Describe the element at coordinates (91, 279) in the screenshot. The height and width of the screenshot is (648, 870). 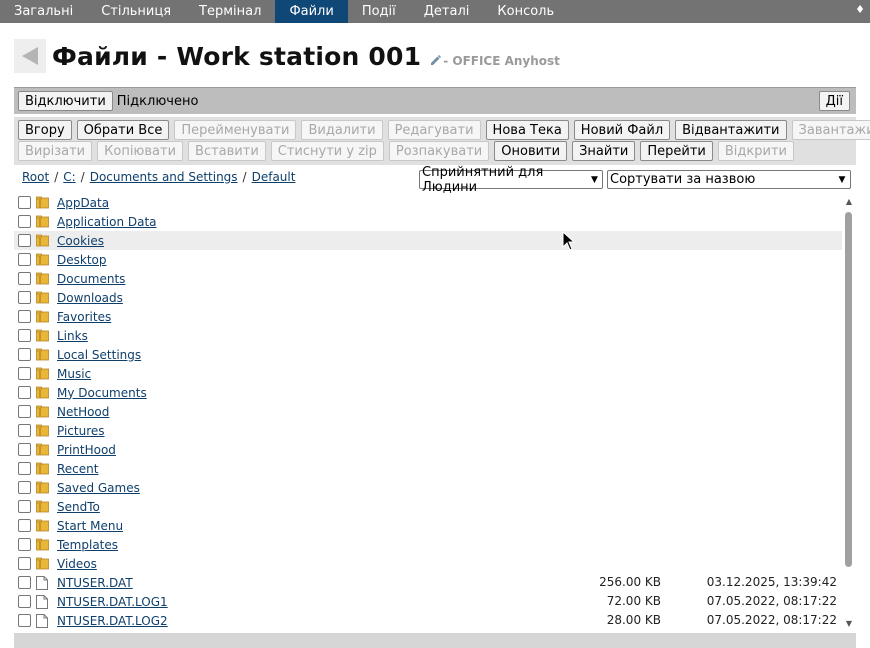
I see `file-name-link: Documents` at that location.